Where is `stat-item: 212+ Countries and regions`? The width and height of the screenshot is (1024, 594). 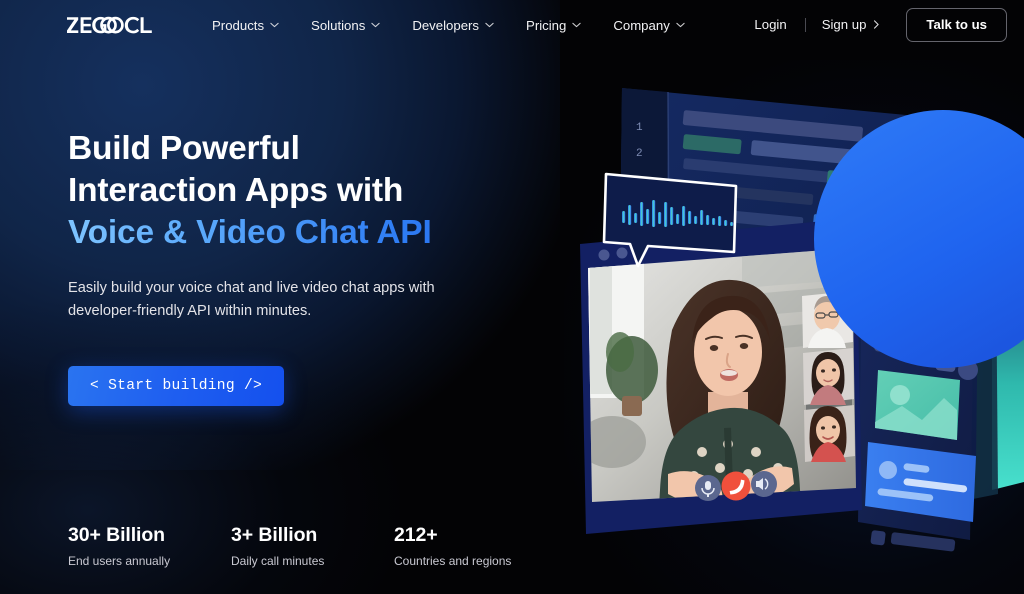
stat-item: 212+ Countries and regions is located at coordinates (475, 546).